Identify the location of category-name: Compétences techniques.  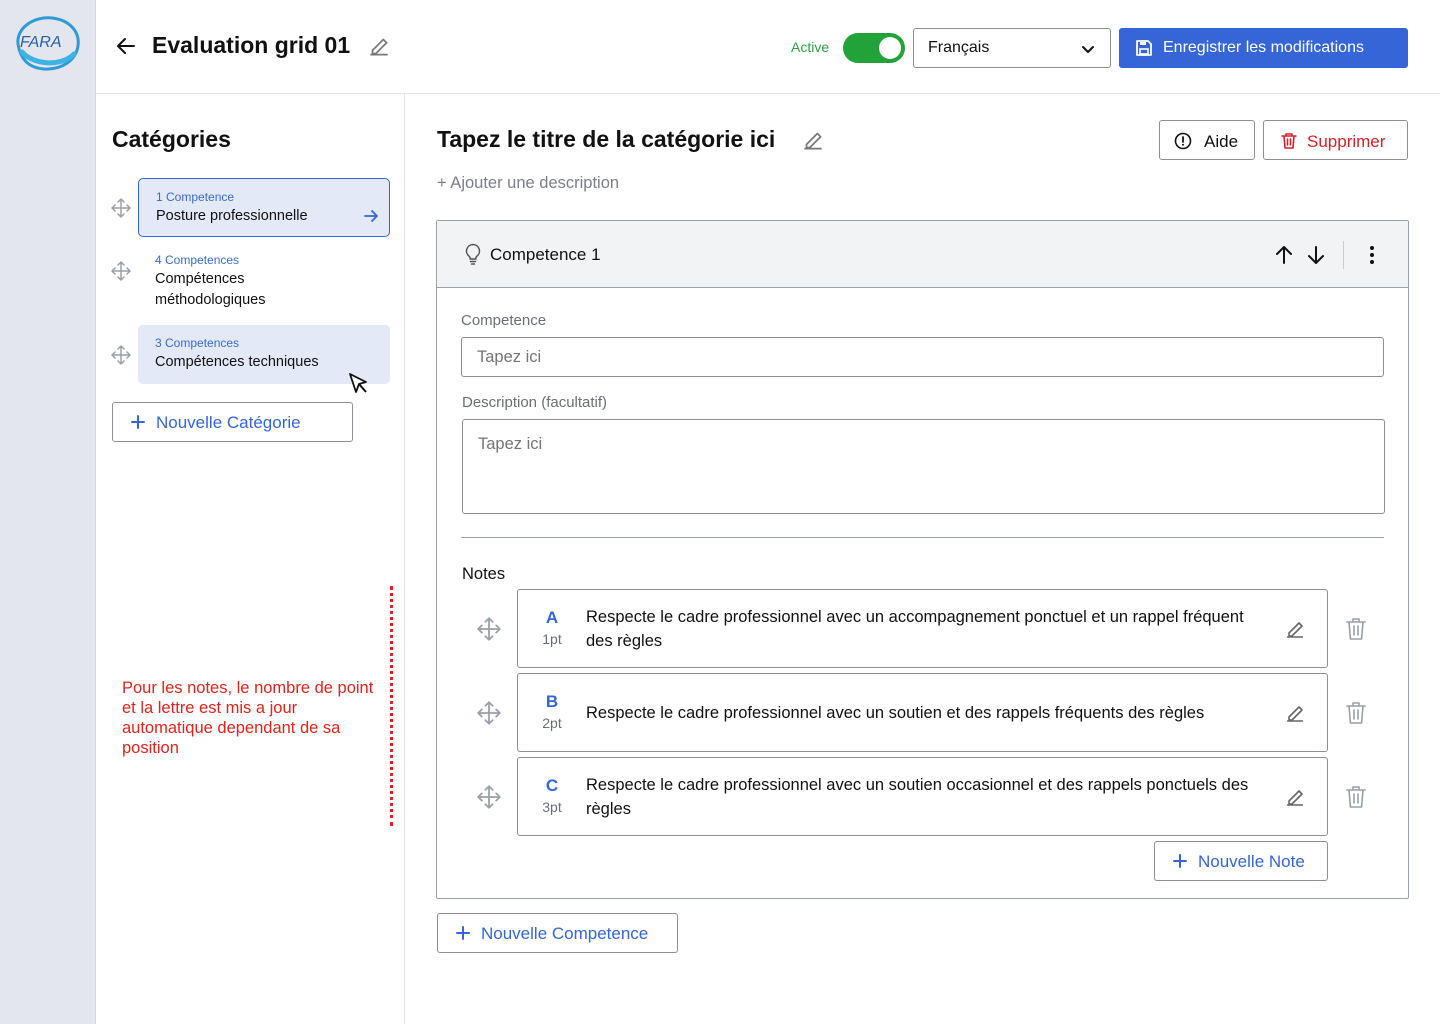
(237, 362).